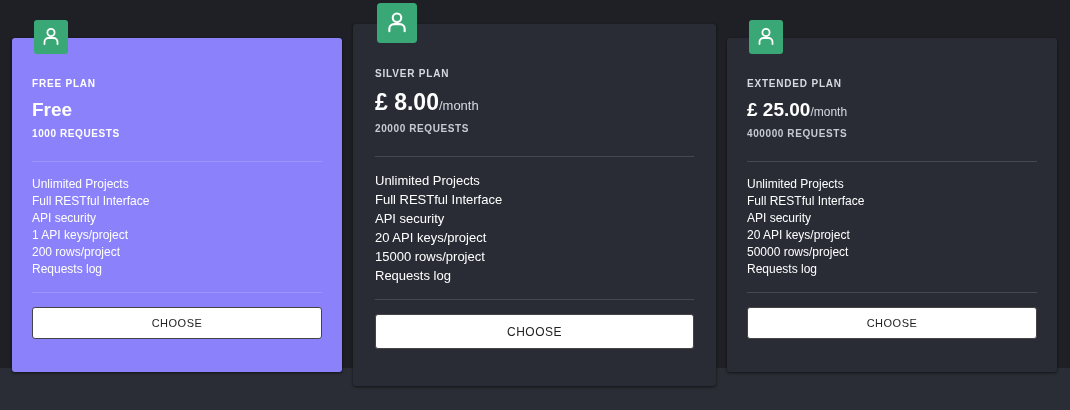 The image size is (1070, 410). What do you see at coordinates (795, 83) in the screenshot?
I see `plan-name: EXTENDED PLAN` at bounding box center [795, 83].